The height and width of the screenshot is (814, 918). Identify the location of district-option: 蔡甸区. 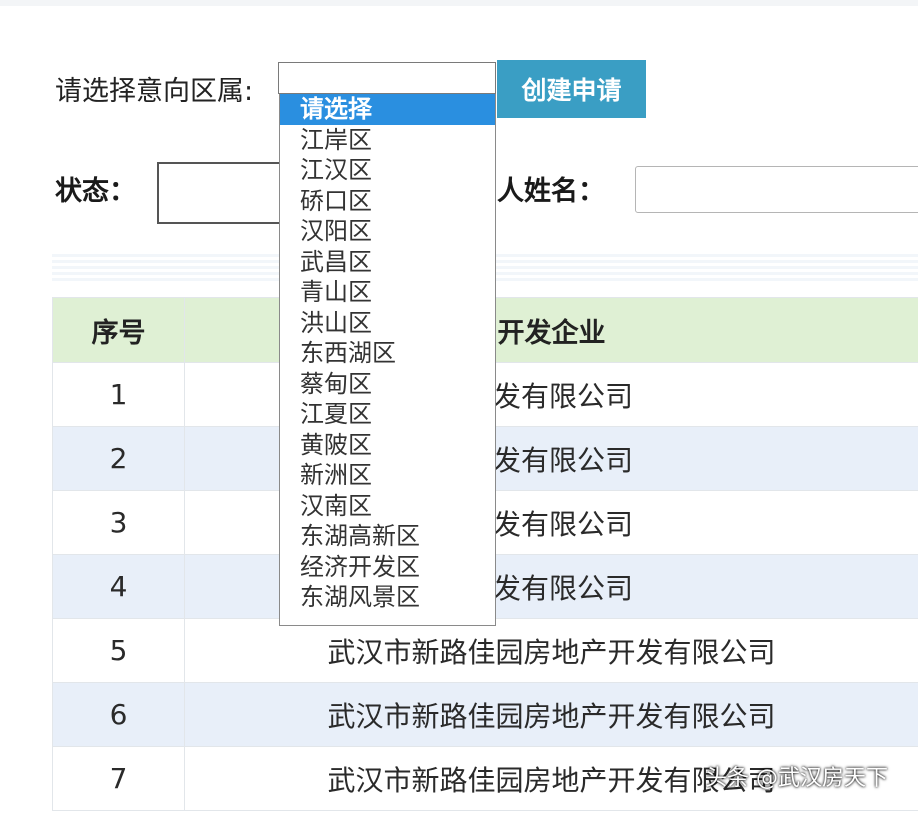
(387, 384).